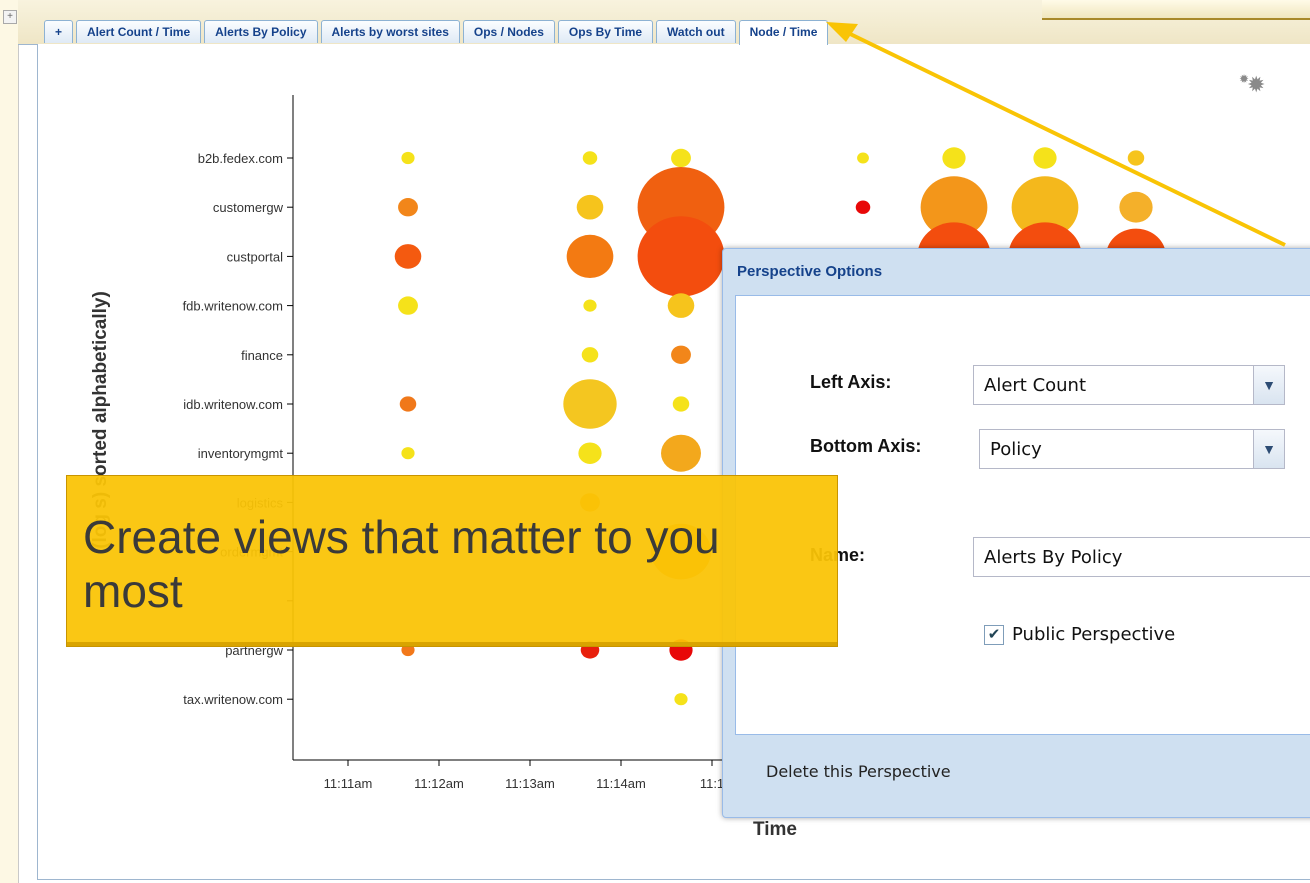 This screenshot has width=1310, height=883. What do you see at coordinates (1053, 557) in the screenshot?
I see `name-value: Alerts By Policy` at bounding box center [1053, 557].